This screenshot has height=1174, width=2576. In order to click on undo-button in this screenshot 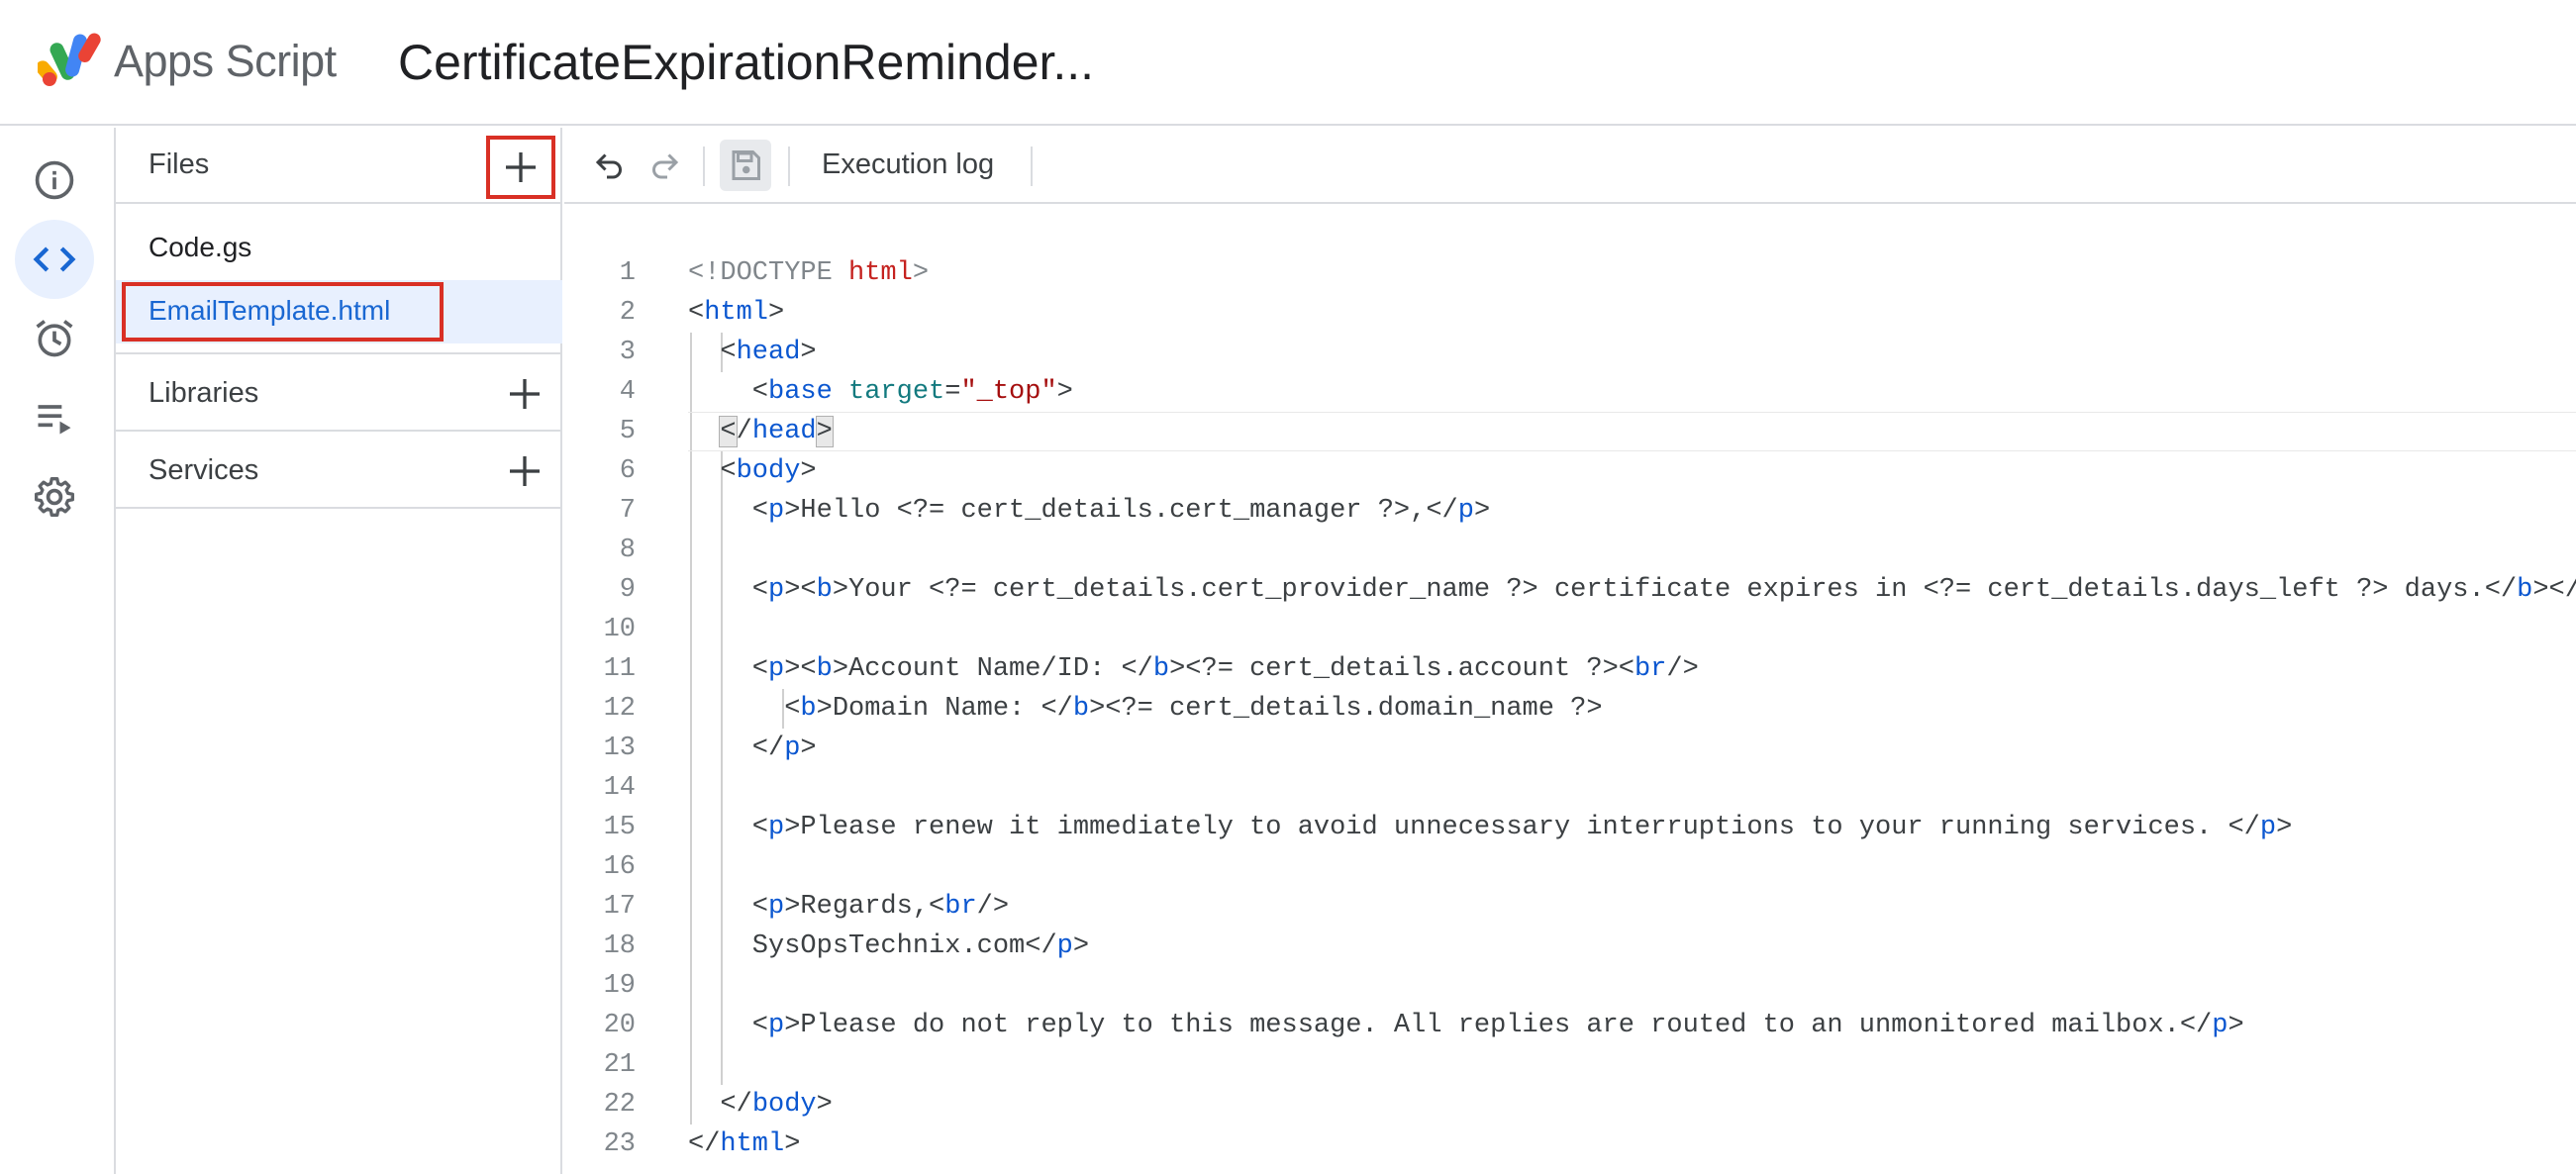, I will do `click(610, 165)`.